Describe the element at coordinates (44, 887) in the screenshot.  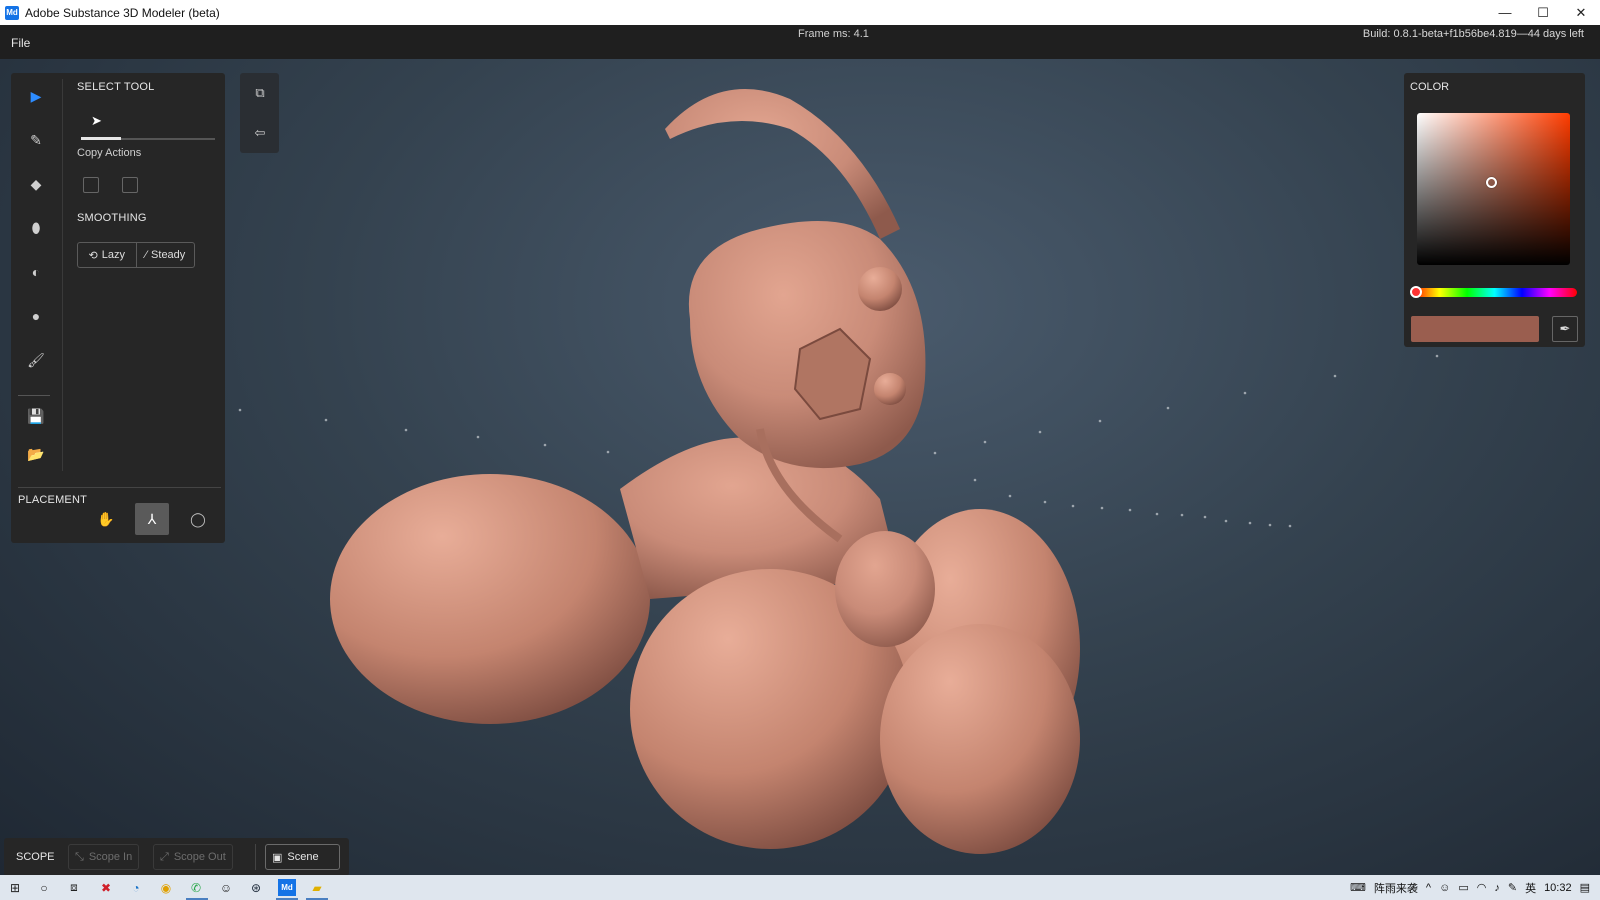
I see `search-button: ○` at that location.